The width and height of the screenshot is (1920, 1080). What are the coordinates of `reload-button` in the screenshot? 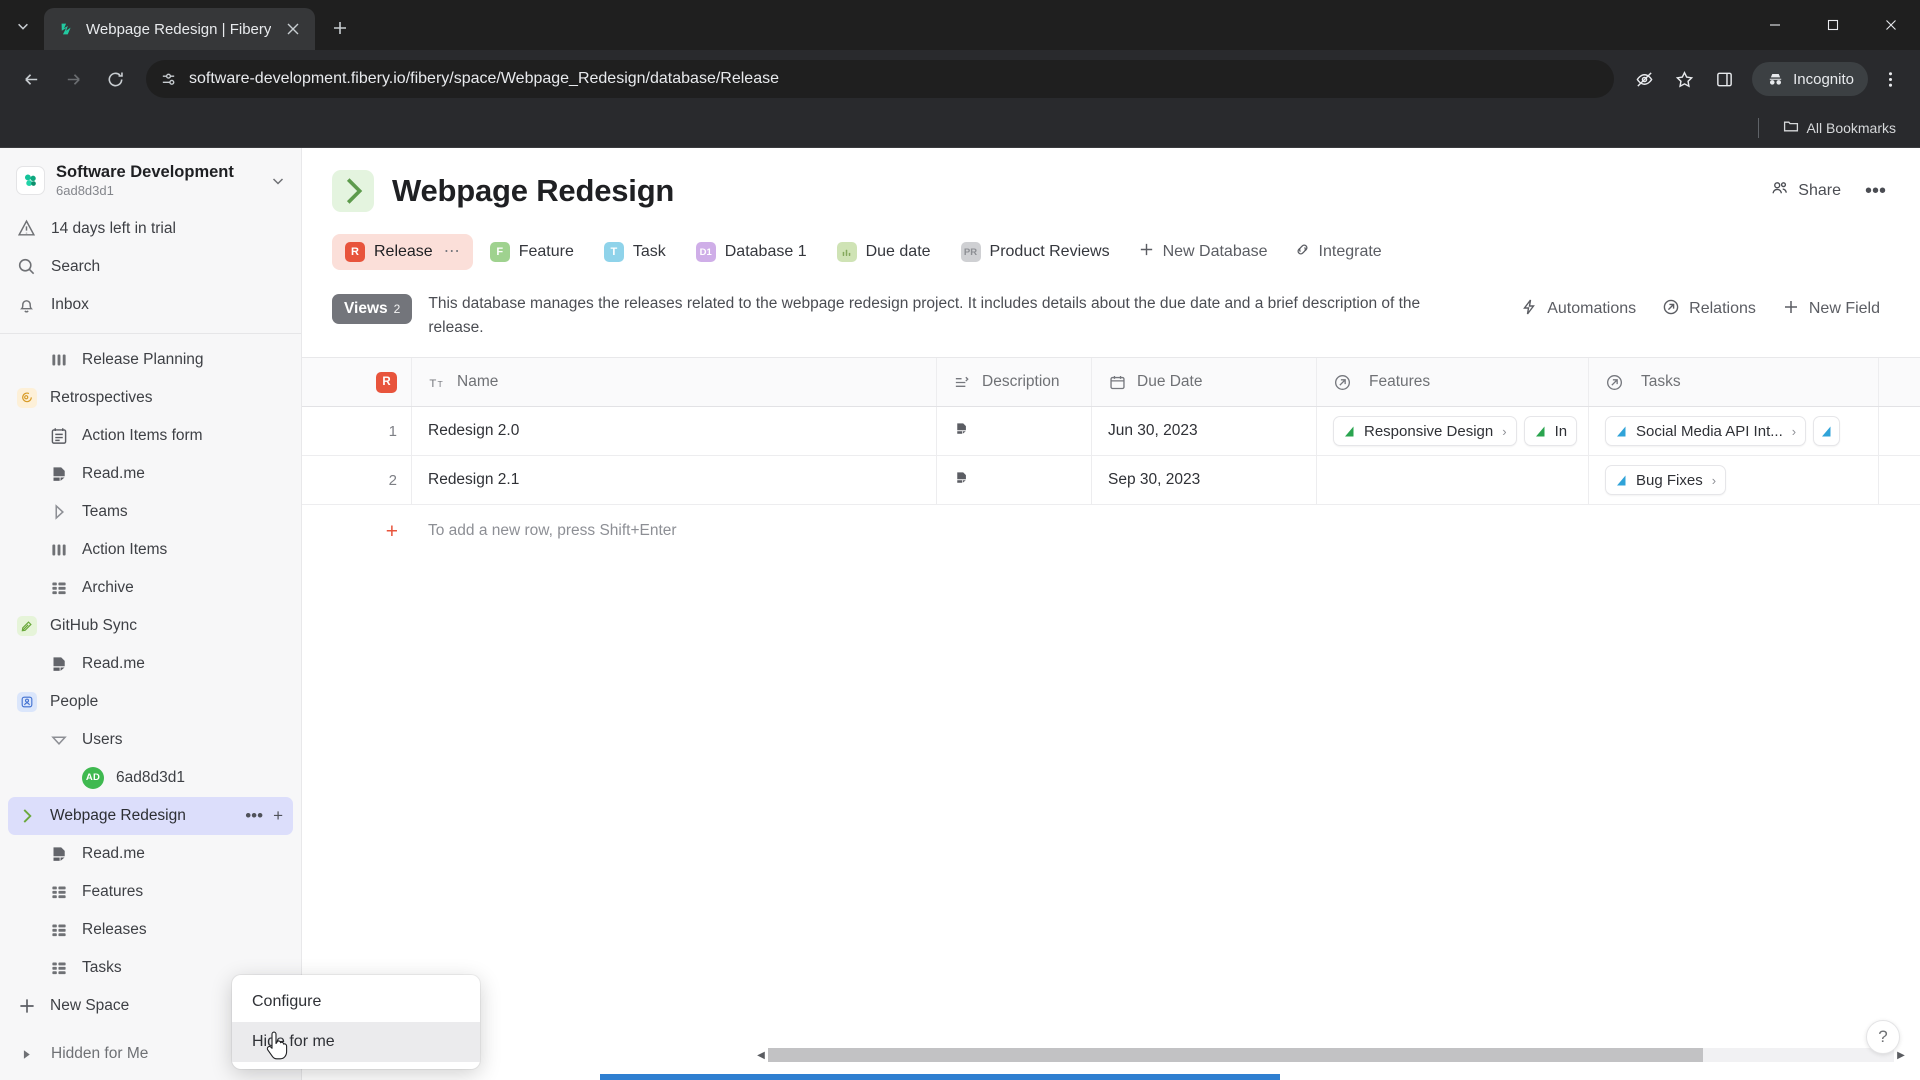 It's located at (115, 79).